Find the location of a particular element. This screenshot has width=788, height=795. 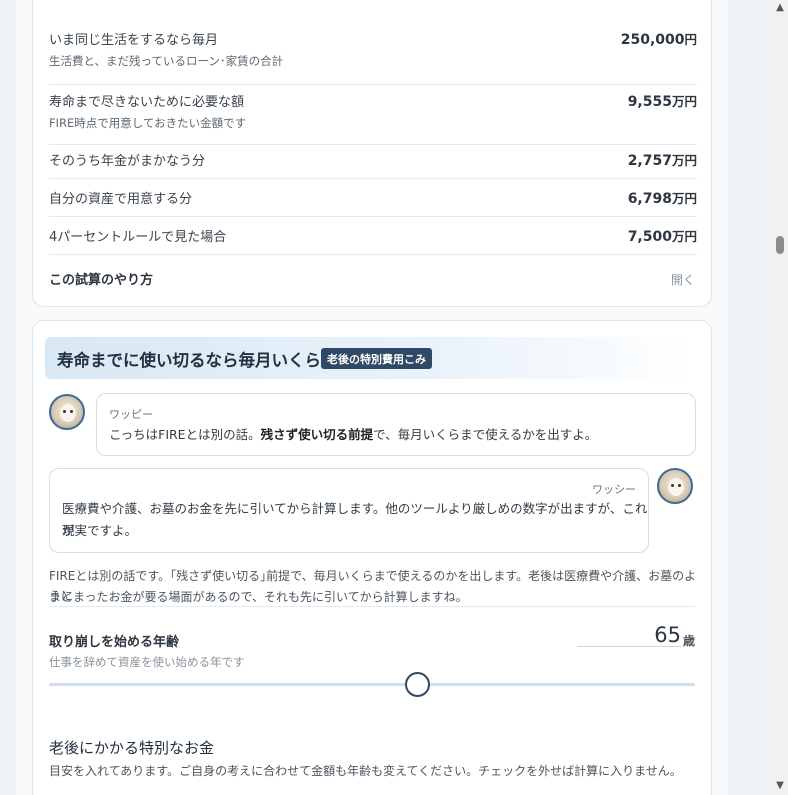

row-label: 寿命まで尽きないために必要な額 is located at coordinates (147, 102).